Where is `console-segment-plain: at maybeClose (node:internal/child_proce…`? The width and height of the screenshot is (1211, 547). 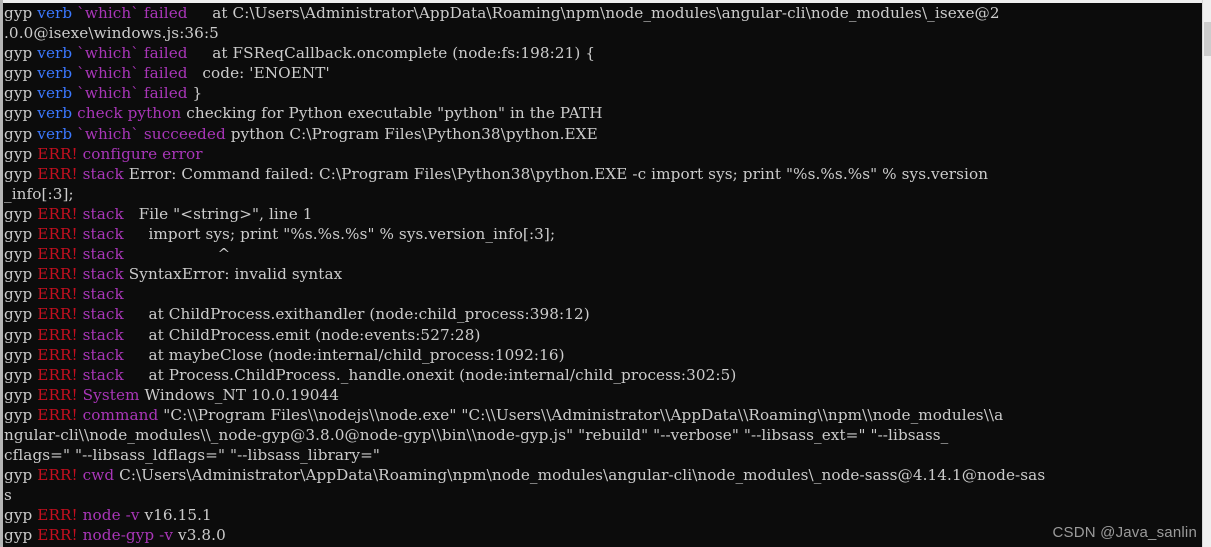
console-segment-plain: at maybeClose (node:internal/child_proce… is located at coordinates (344, 354).